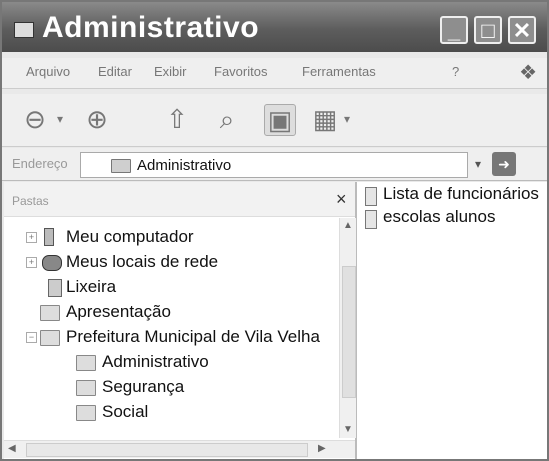 The image size is (549, 461). Describe the element at coordinates (31, 337) in the screenshot. I see `collapse-icon: −` at that location.